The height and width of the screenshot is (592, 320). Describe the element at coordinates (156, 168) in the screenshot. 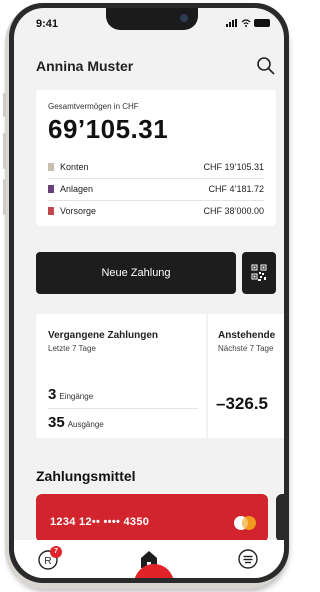

I see `asset-row-konten: Konten CHF 19’105.31` at that location.